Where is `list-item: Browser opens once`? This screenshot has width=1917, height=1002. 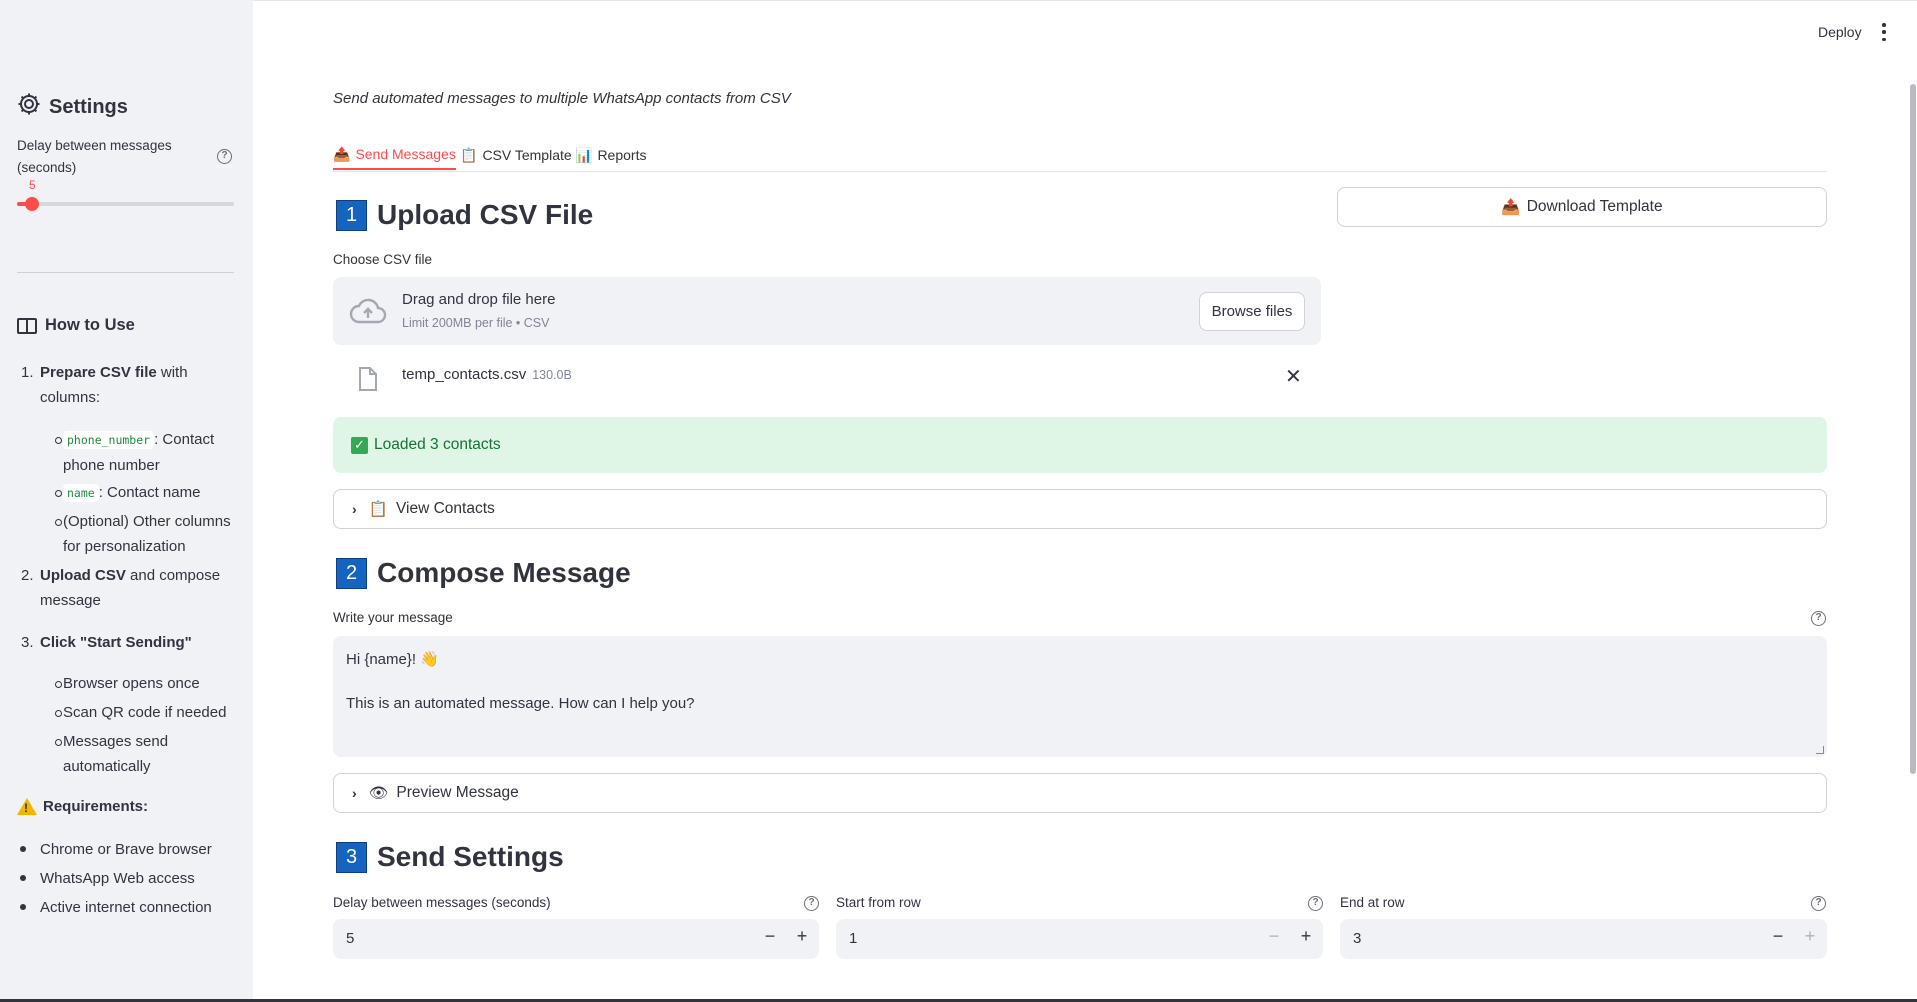 list-item: Browser opens once is located at coordinates (131, 683).